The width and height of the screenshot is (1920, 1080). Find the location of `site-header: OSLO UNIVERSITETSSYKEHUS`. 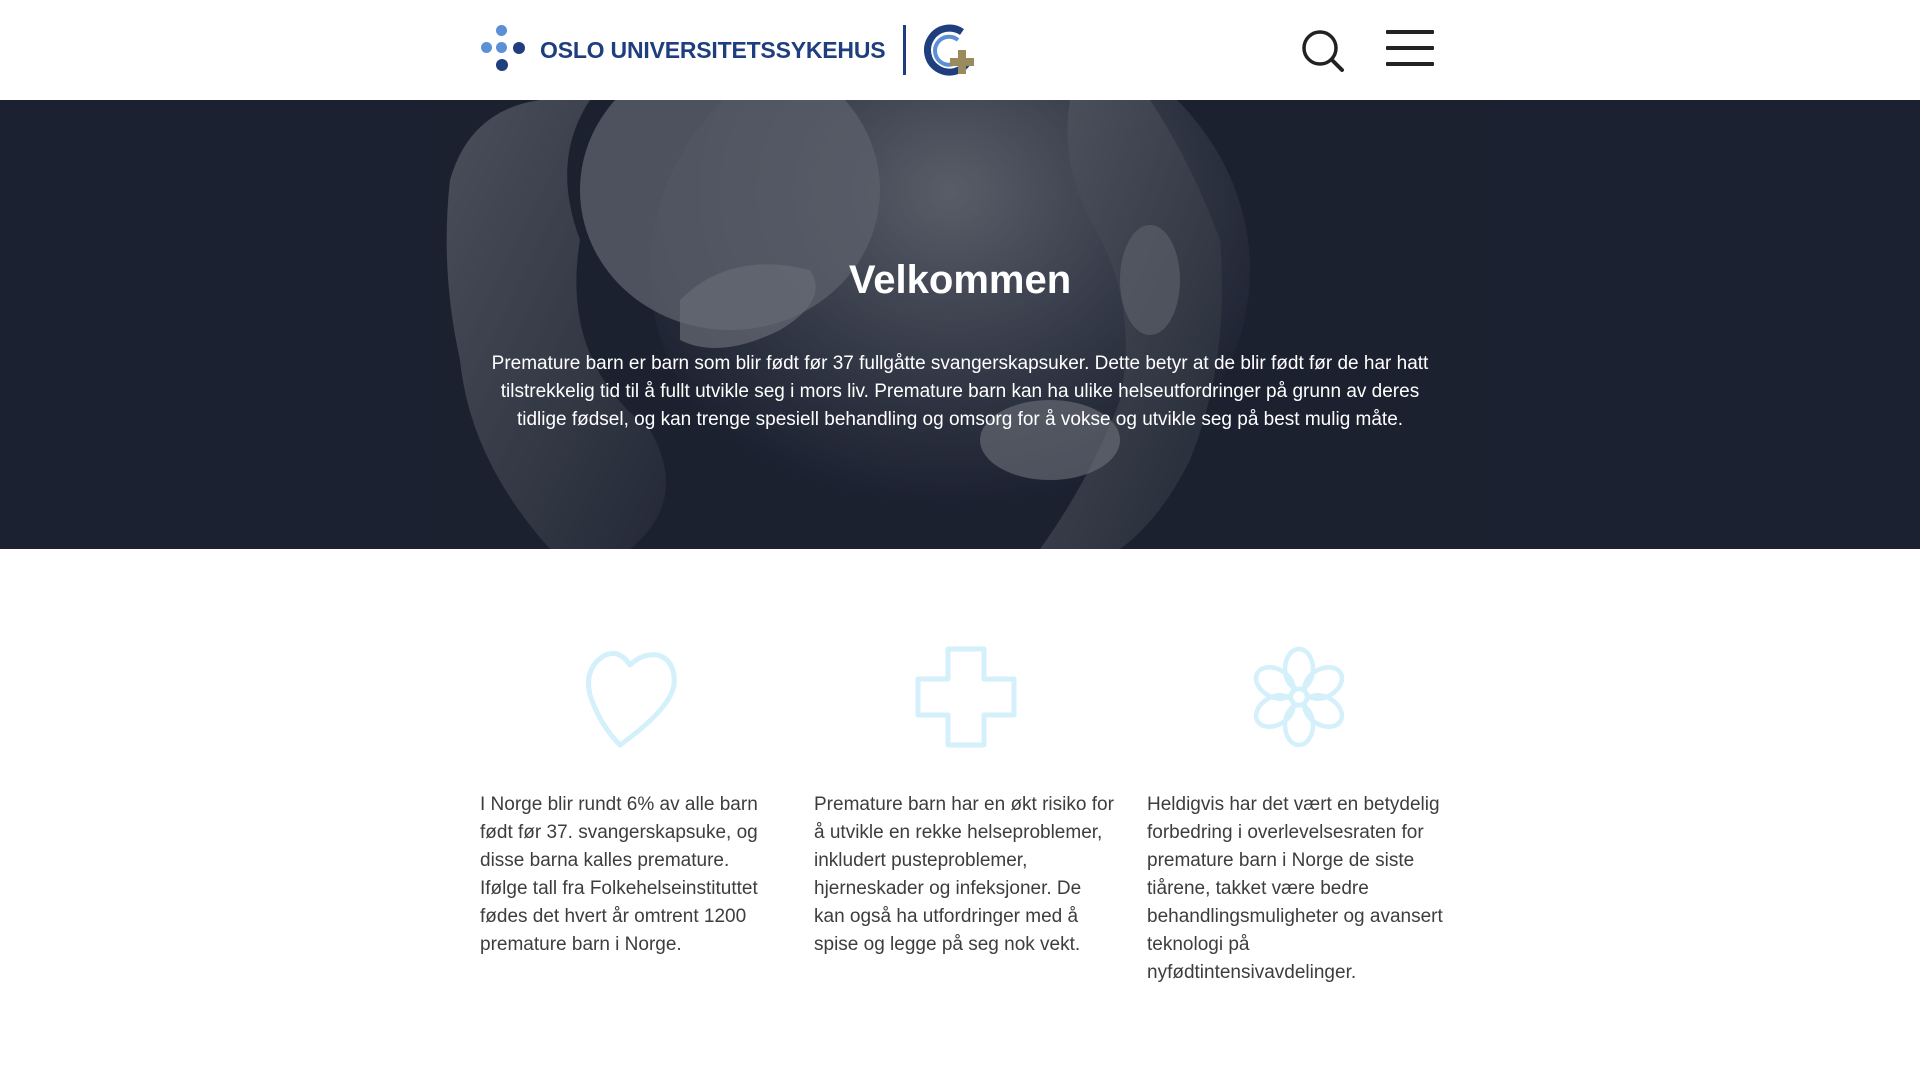

site-header: OSLO UNIVERSITETSSYKEHUS is located at coordinates (960, 50).